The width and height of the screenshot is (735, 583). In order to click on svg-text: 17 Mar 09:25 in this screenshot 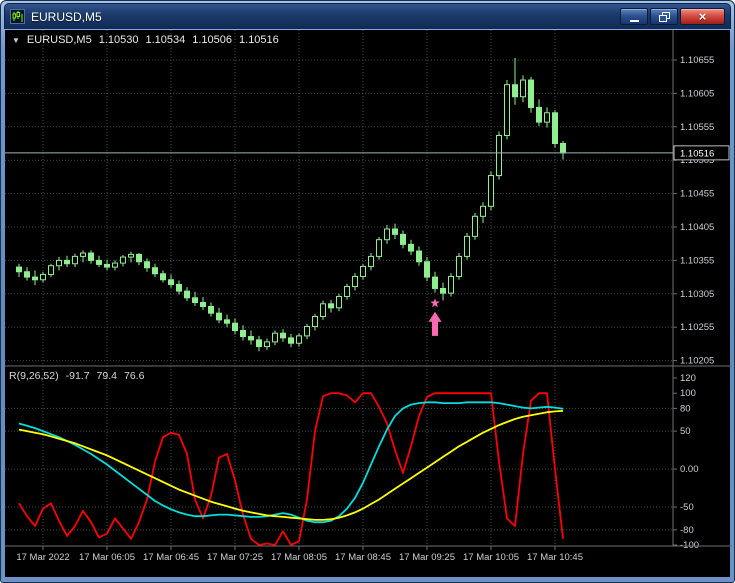, I will do `click(427, 557)`.